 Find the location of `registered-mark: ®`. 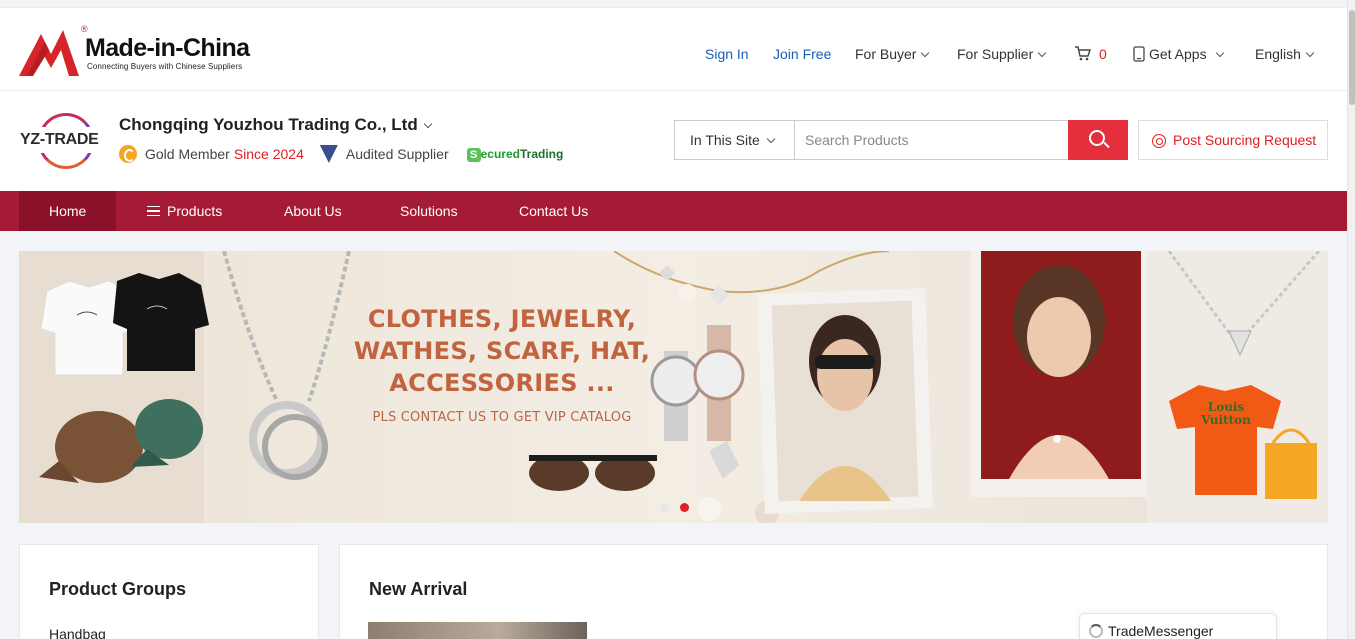

registered-mark: ® is located at coordinates (84, 29).